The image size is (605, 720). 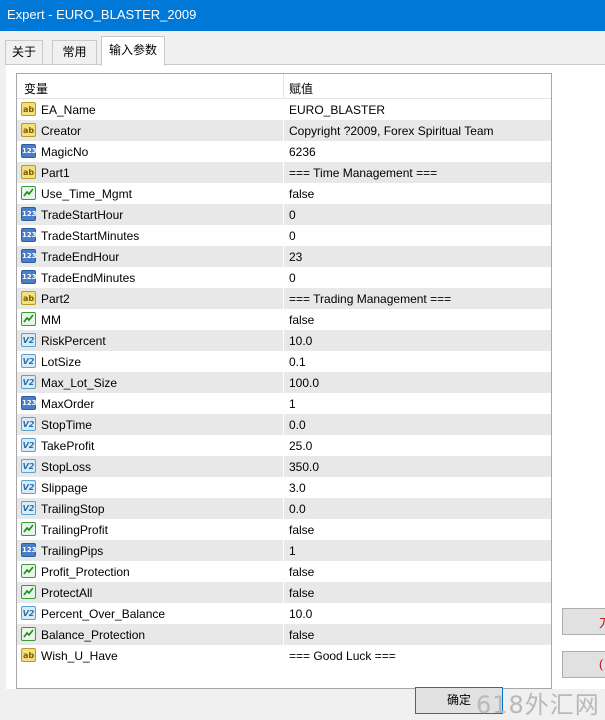 I want to click on table-row: V2 StopTime 0.0, so click(x=284, y=424).